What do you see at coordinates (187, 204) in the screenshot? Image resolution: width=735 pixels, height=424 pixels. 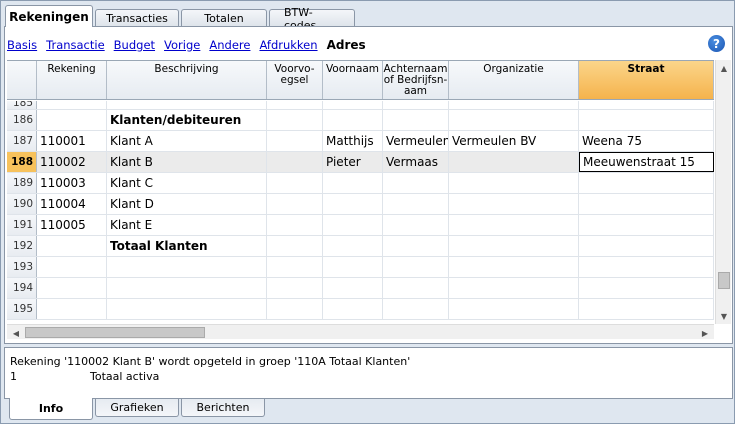 I see `cell-beschrijving: Klant D` at bounding box center [187, 204].